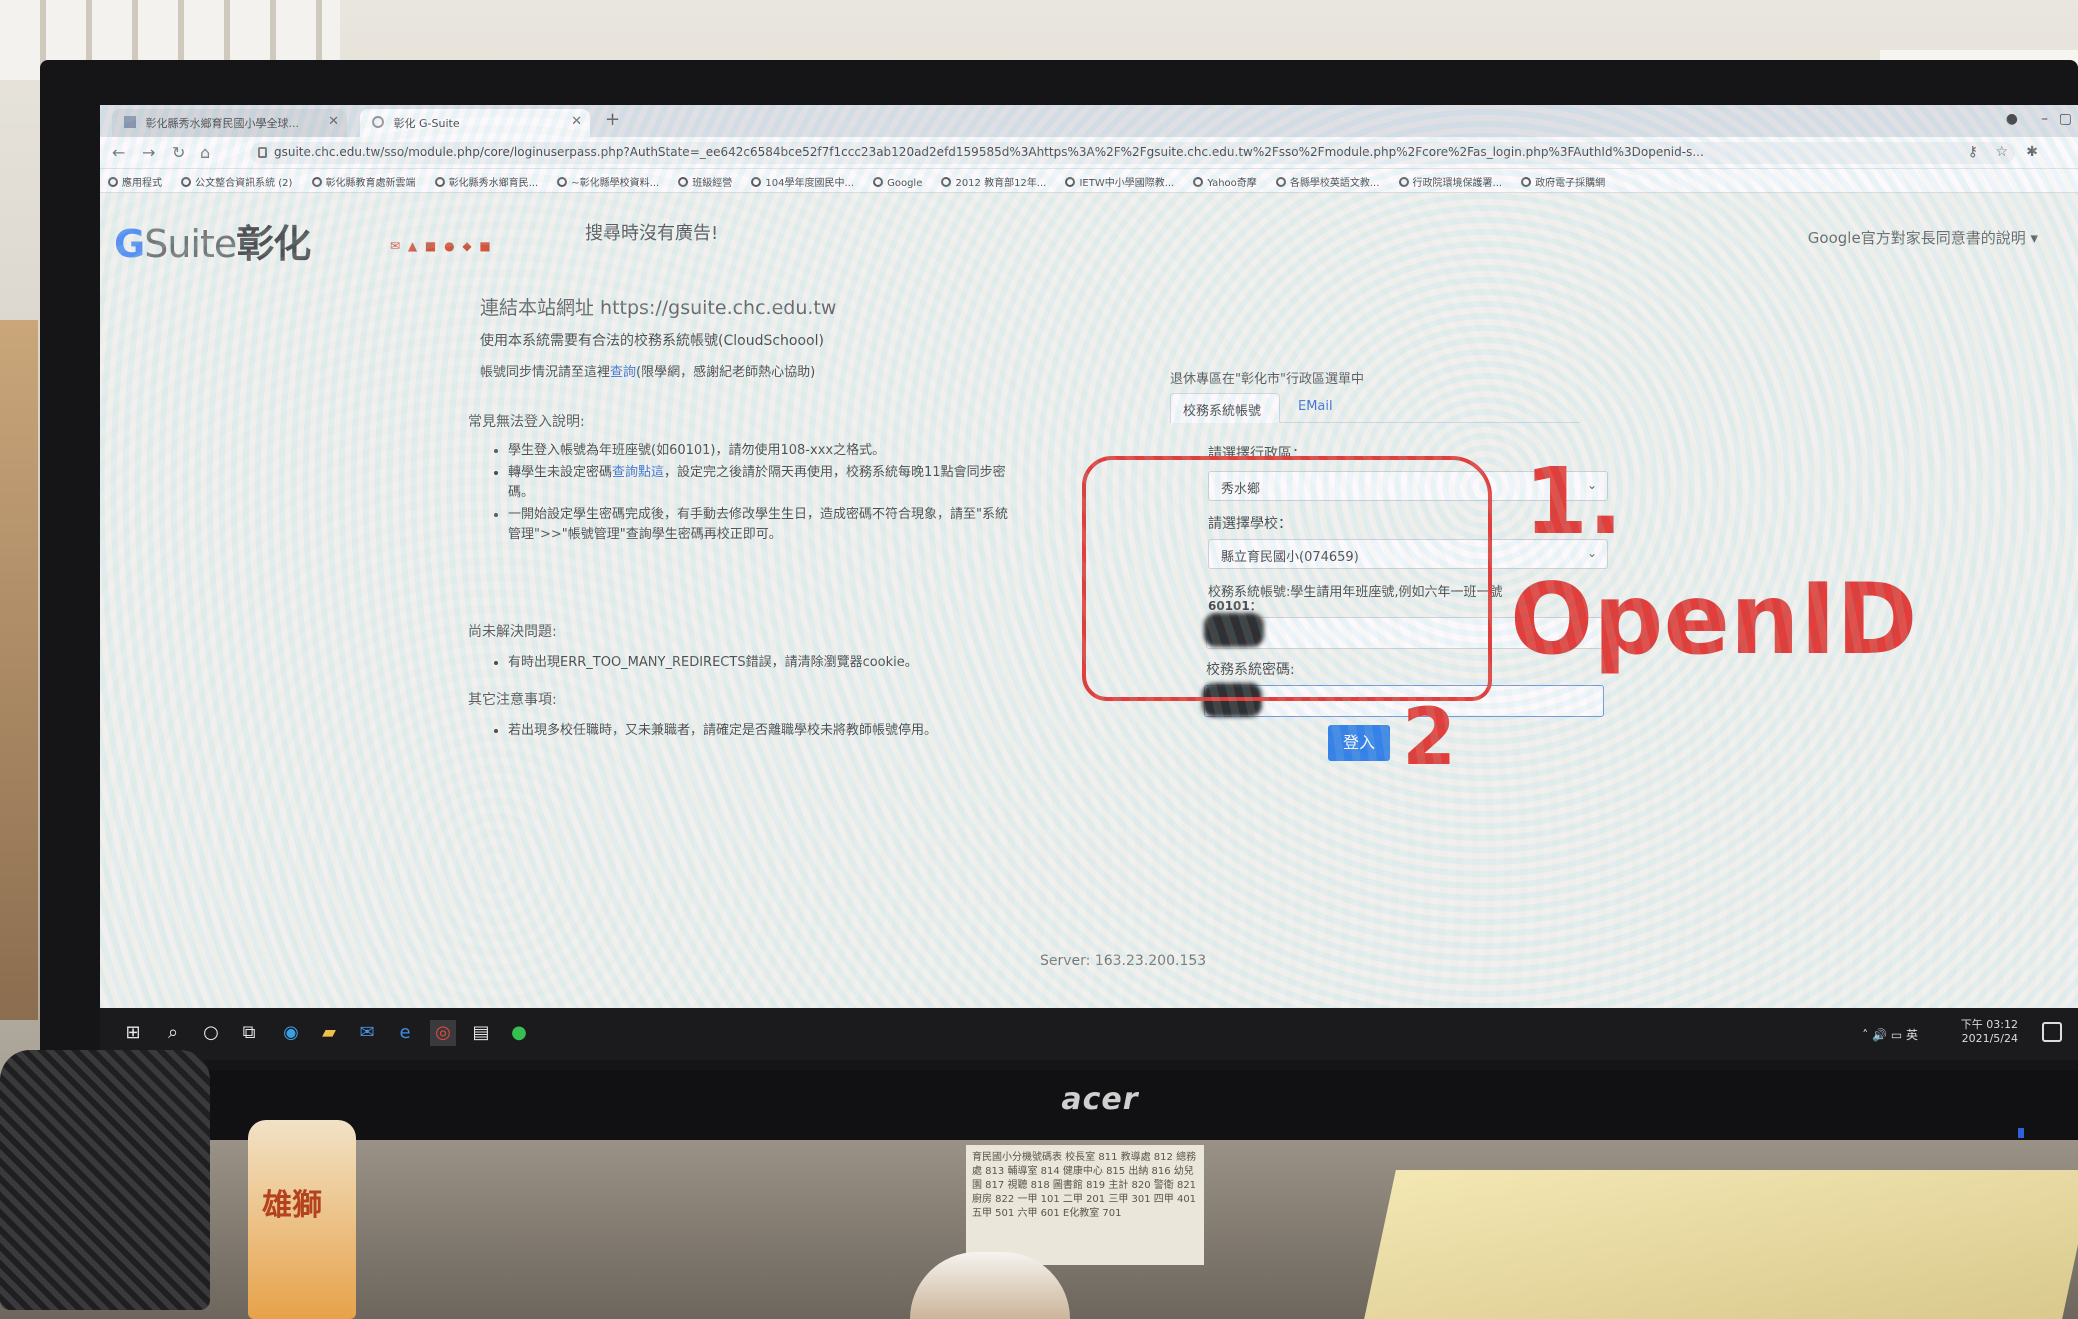 The width and height of the screenshot is (2078, 1319). I want to click on chrome-icon: ◎, so click(443, 1033).